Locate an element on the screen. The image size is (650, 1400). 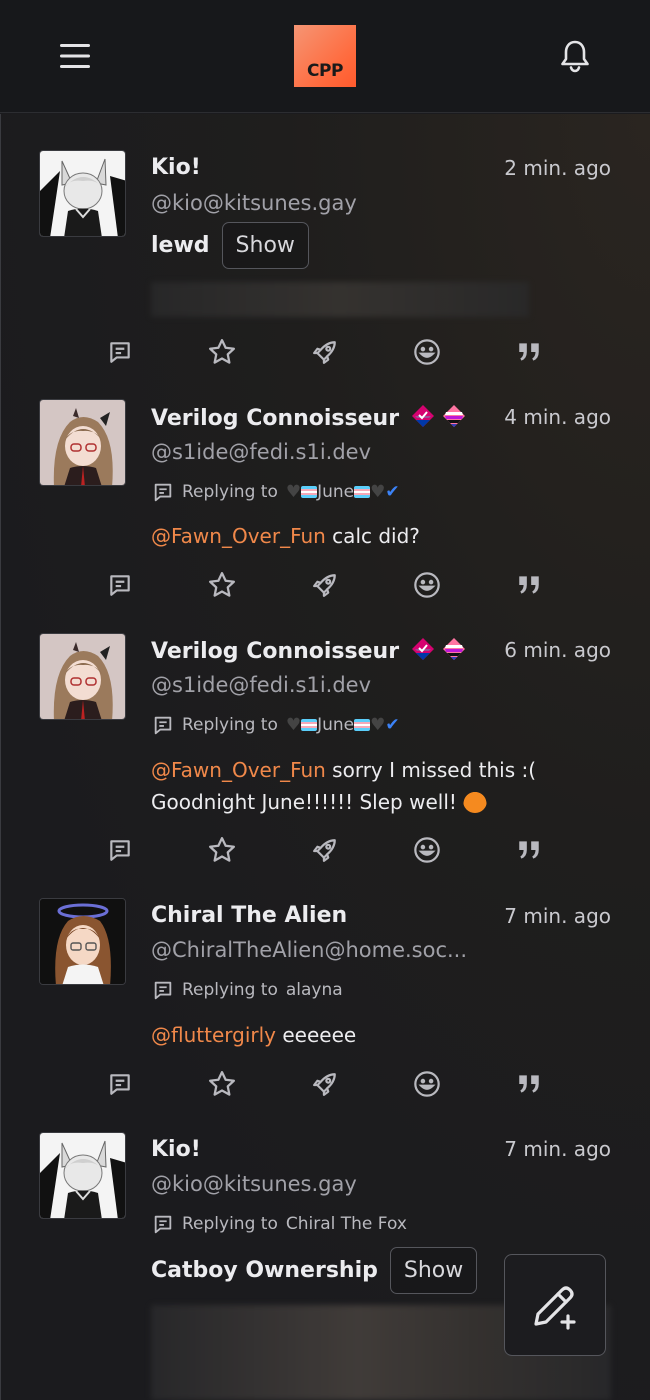
menu-icon is located at coordinates (75, 56).